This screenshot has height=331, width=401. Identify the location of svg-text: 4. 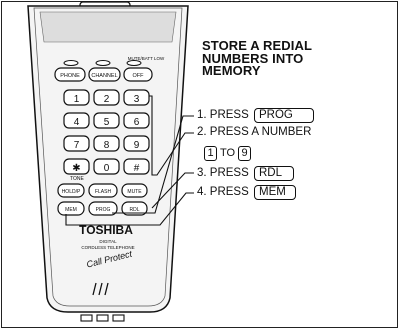
(77, 122).